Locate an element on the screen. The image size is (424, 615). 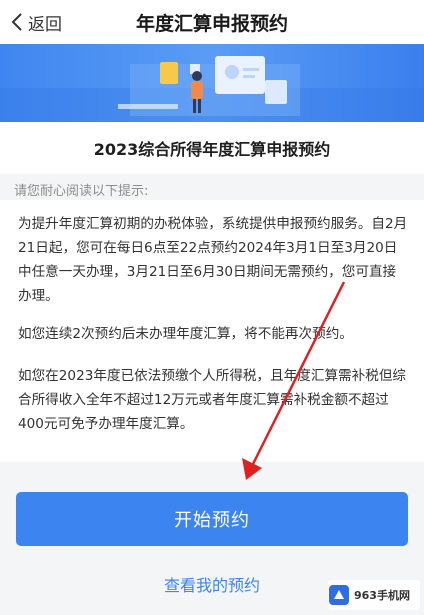
card-title-box: 2023综合所得年度汇算申报预约 is located at coordinates (212, 148).